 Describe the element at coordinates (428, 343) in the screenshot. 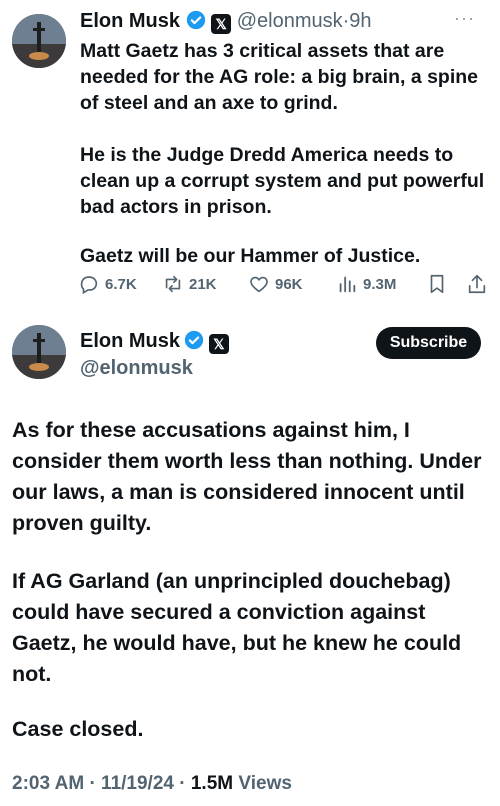

I see `subscribe-button: Subscribe` at that location.